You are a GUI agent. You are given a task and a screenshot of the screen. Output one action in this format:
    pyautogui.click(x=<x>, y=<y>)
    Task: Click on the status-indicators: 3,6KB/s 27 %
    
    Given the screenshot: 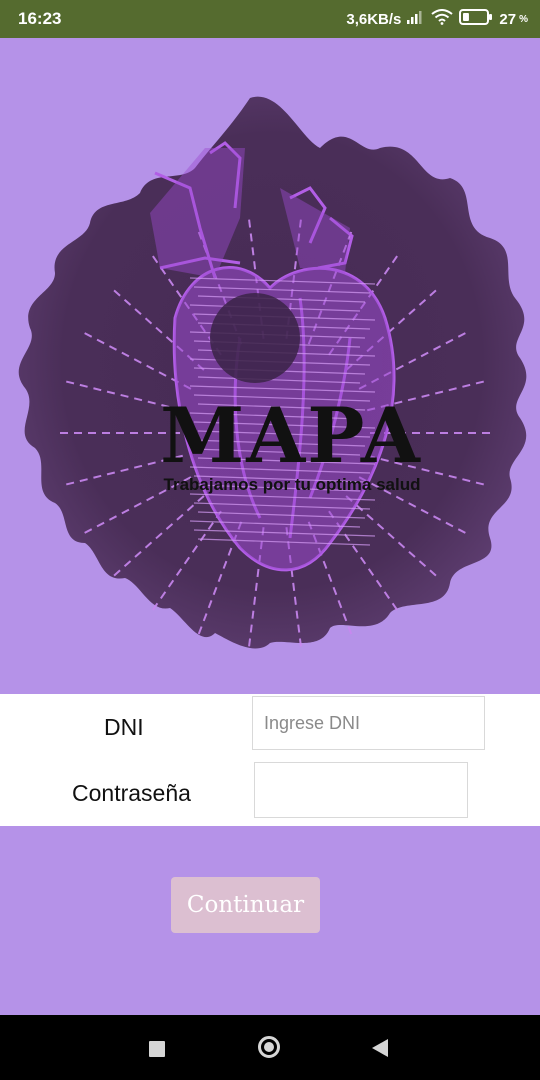 What is the action you would take?
    pyautogui.click(x=437, y=19)
    